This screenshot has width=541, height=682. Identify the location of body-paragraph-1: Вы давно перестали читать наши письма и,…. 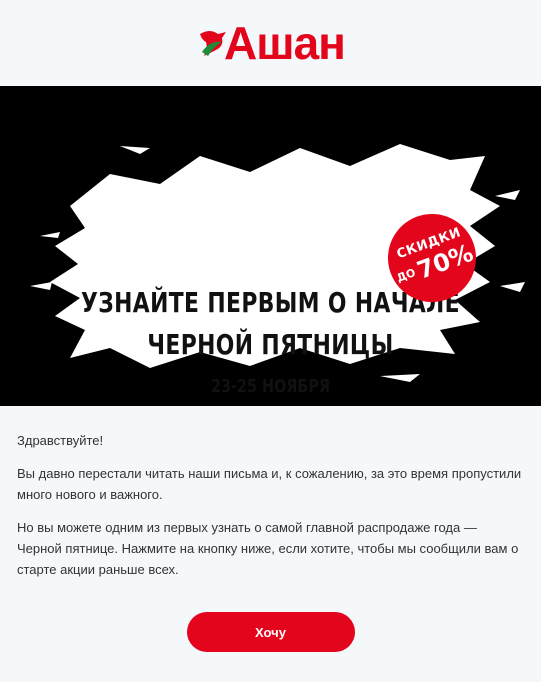
(269, 484).